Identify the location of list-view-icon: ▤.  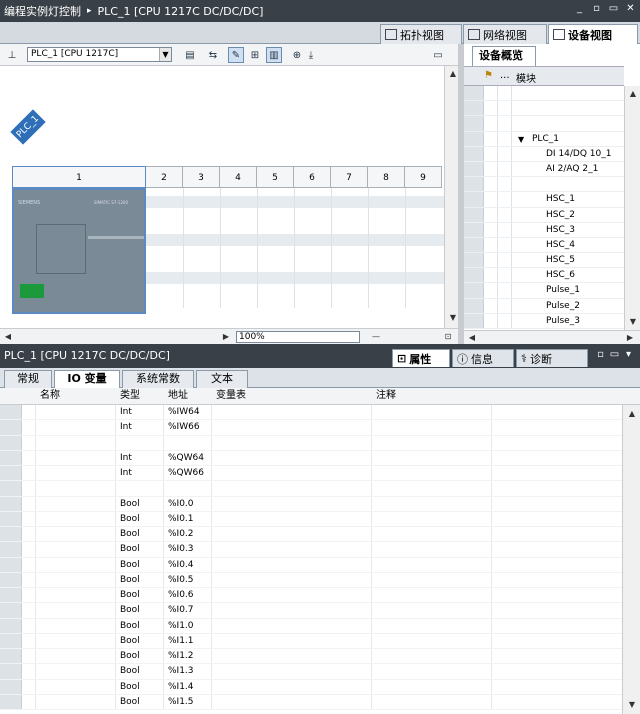
(190, 55).